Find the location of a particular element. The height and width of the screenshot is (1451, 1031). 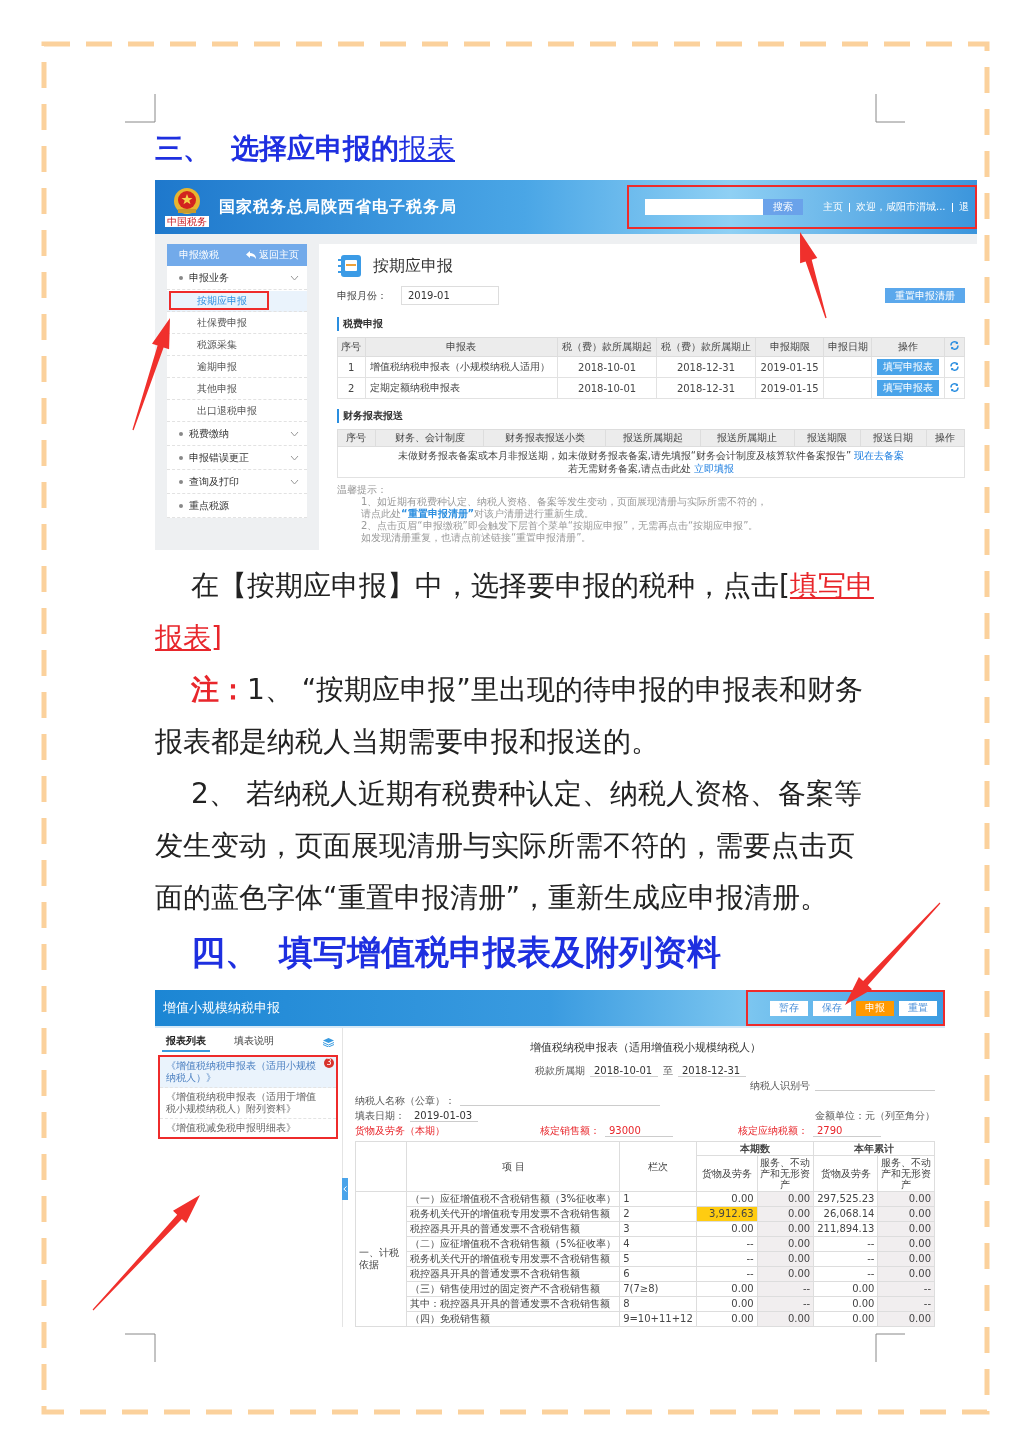

table-cell: 2019-01-15 is located at coordinates (789, 367).